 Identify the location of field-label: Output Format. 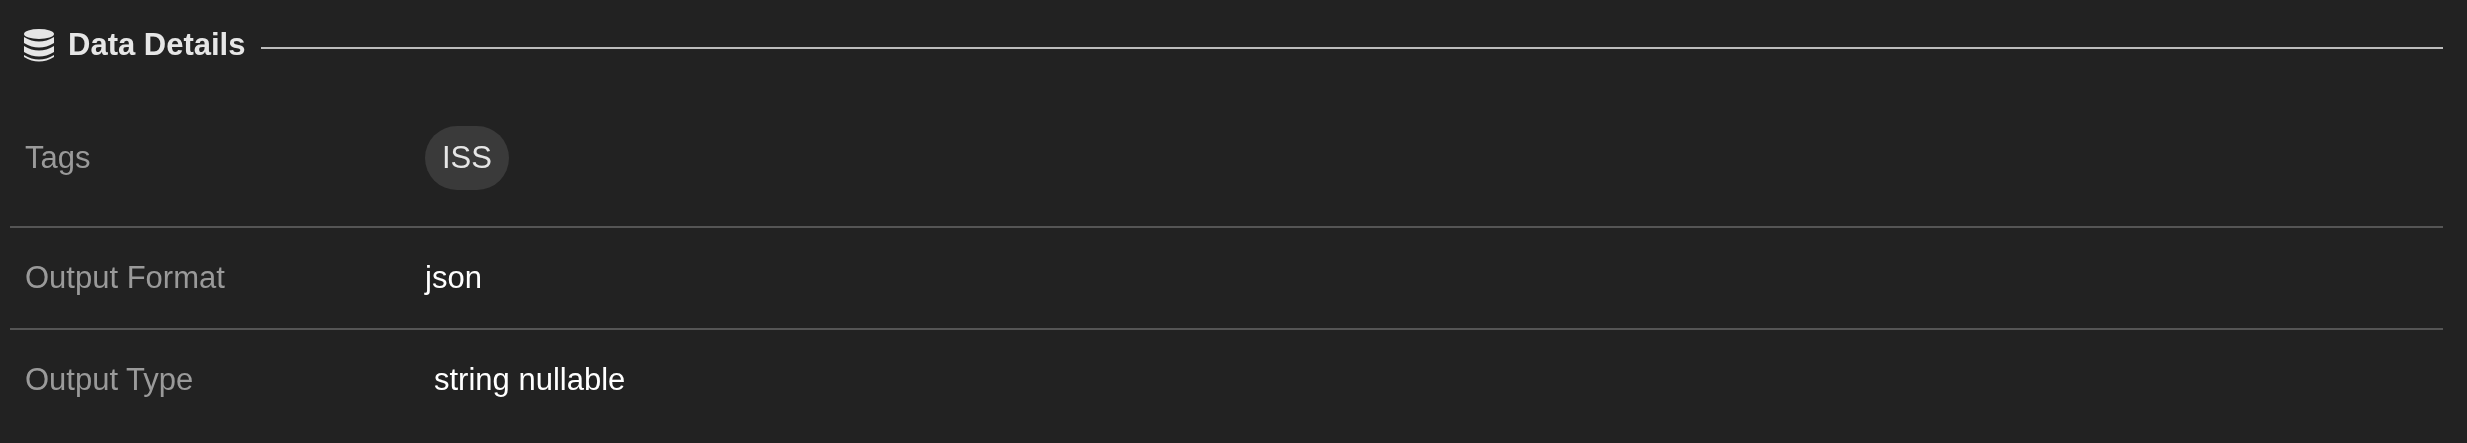
(125, 278).